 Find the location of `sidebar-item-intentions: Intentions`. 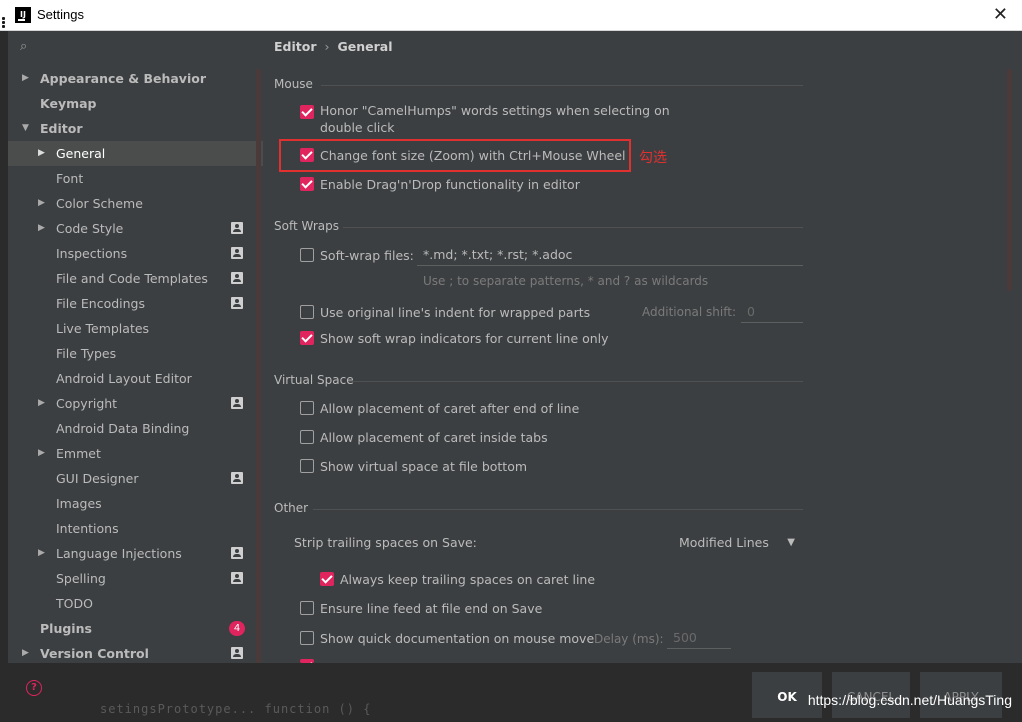

sidebar-item-intentions: Intentions is located at coordinates (135, 528).